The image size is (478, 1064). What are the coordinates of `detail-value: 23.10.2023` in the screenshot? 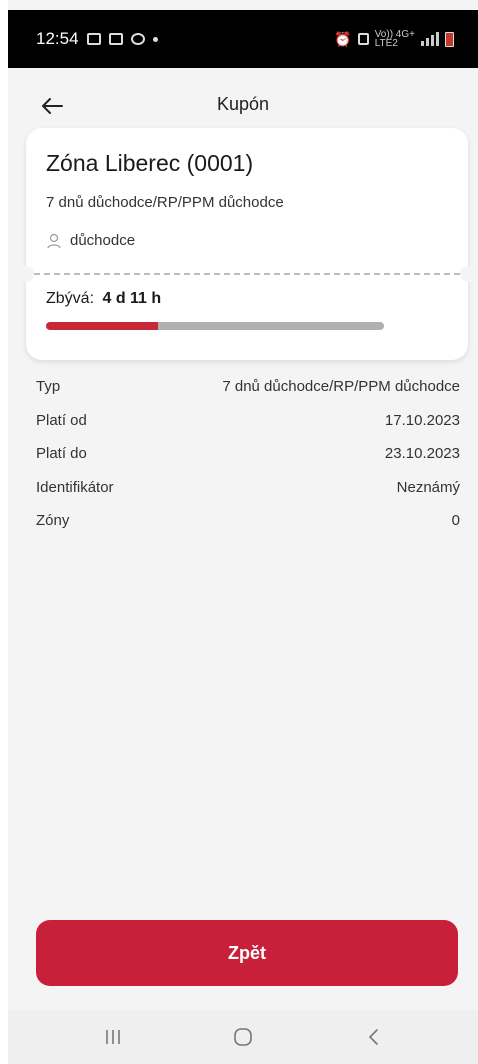 It's located at (422, 453).